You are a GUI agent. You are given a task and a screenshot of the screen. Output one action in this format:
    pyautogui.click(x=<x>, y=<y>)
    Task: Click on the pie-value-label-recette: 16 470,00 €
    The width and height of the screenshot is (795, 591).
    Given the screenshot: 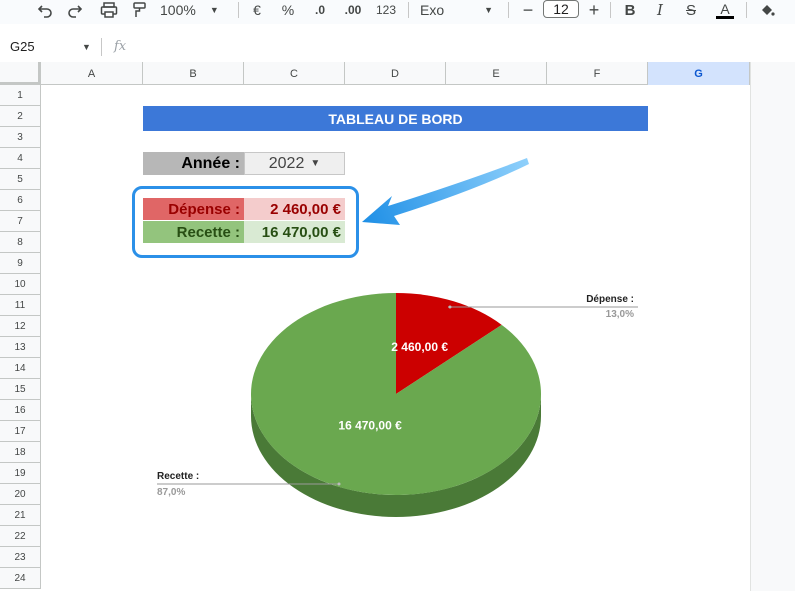 What is the action you would take?
    pyautogui.click(x=370, y=426)
    